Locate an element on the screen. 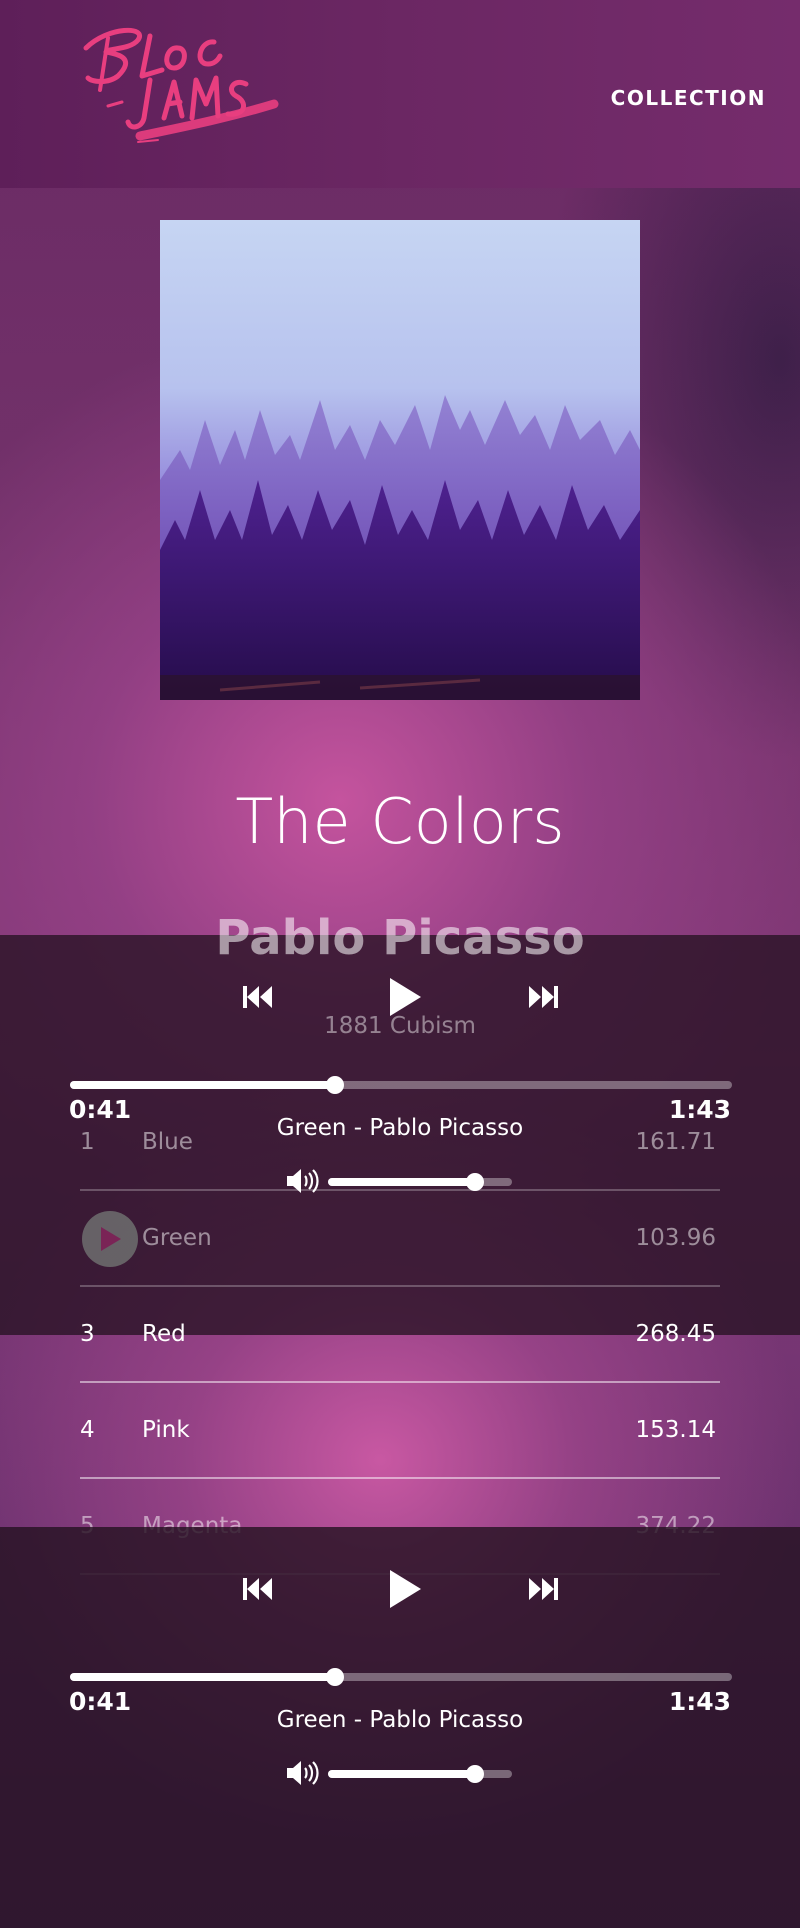 This screenshot has width=800, height=1928. song-duration: 103.96 is located at coordinates (675, 1238).